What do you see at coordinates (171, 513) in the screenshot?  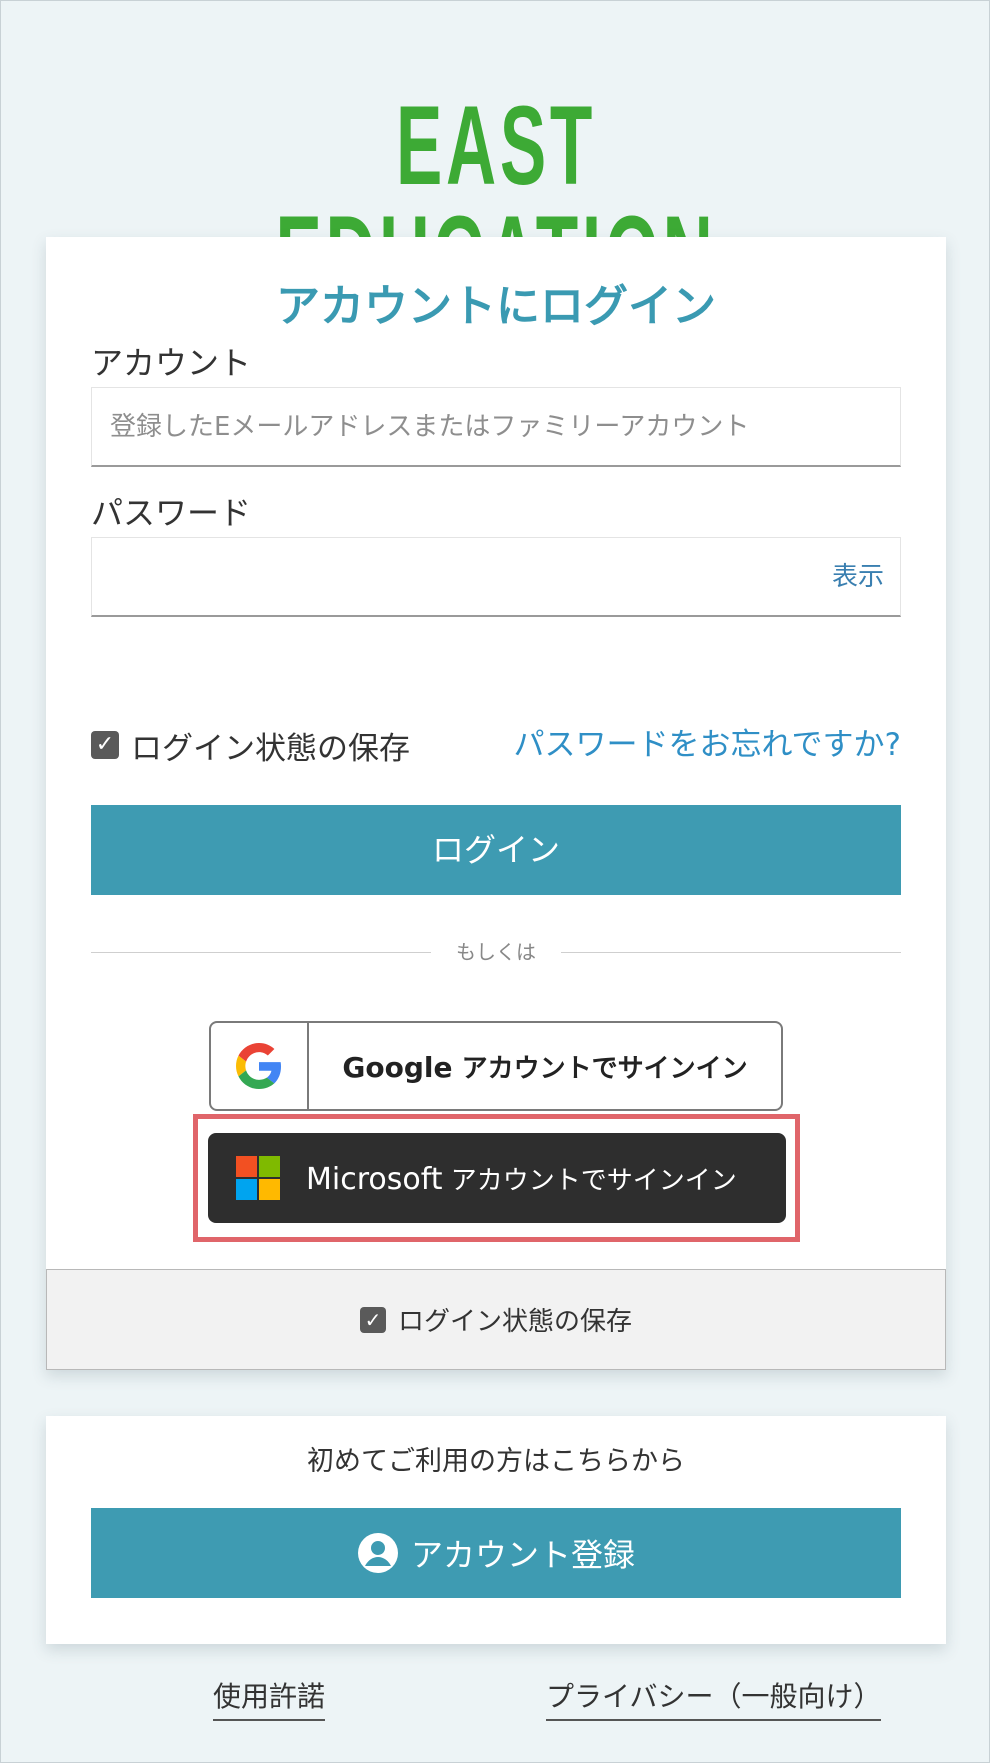 I see `password-label: パスワード` at bounding box center [171, 513].